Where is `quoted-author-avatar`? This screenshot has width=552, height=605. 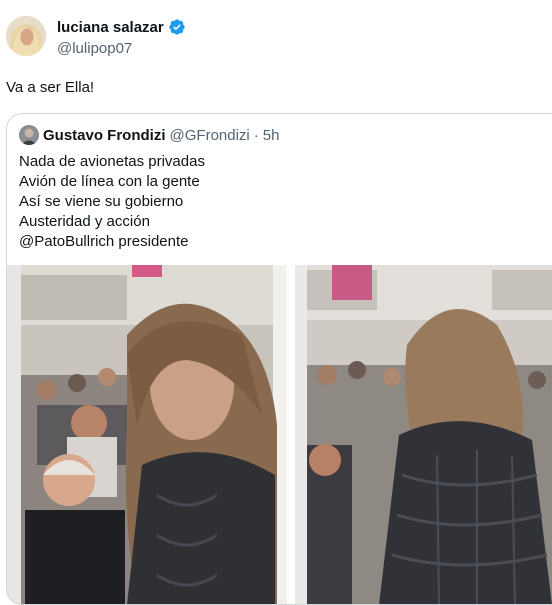
quoted-author-avatar is located at coordinates (29, 135).